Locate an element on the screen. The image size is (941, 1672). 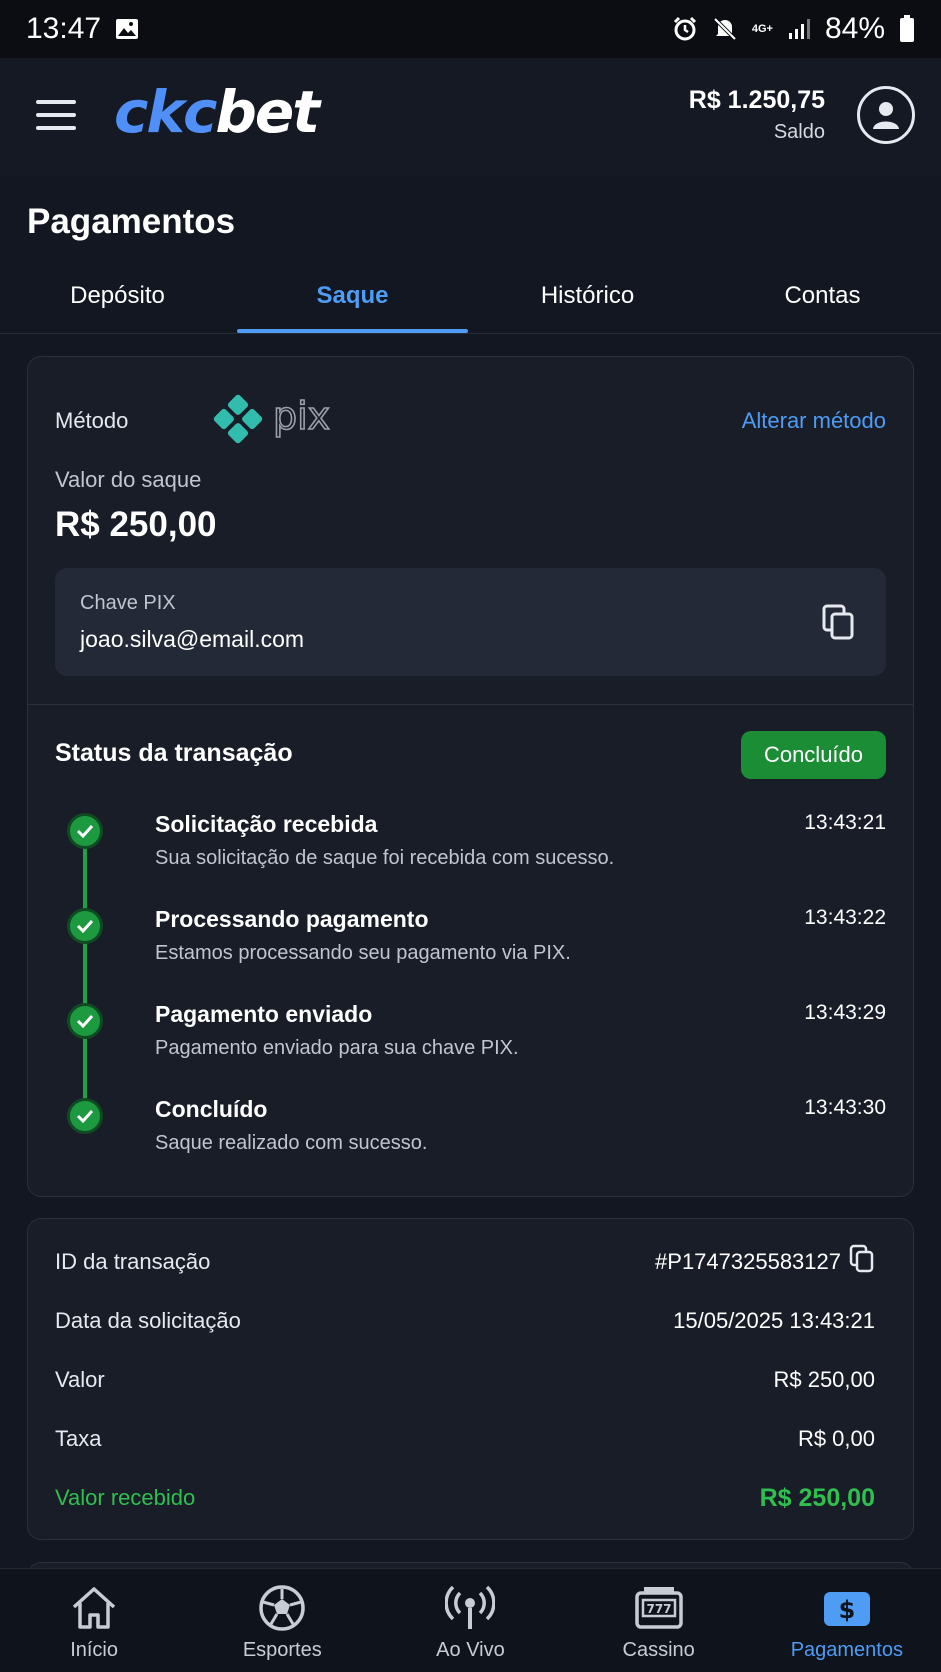
balance-label: Saldo is located at coordinates (799, 132).